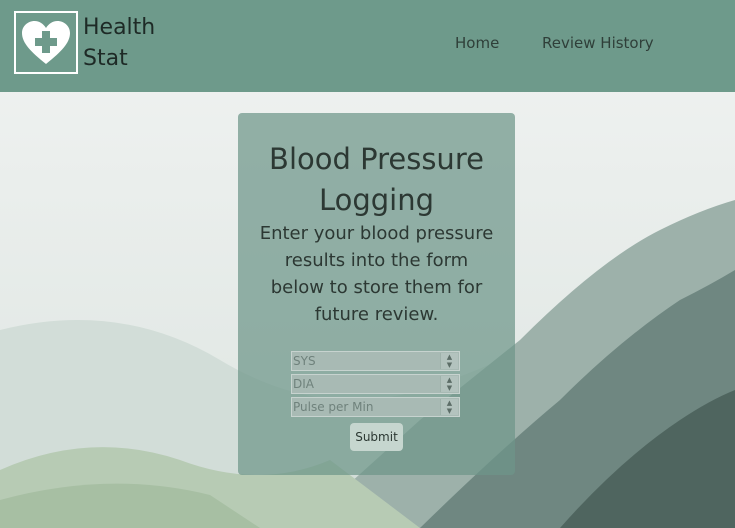 The image size is (735, 528). What do you see at coordinates (449, 407) in the screenshot?
I see `pulse-spinner-icon: ▲ ▼` at bounding box center [449, 407].